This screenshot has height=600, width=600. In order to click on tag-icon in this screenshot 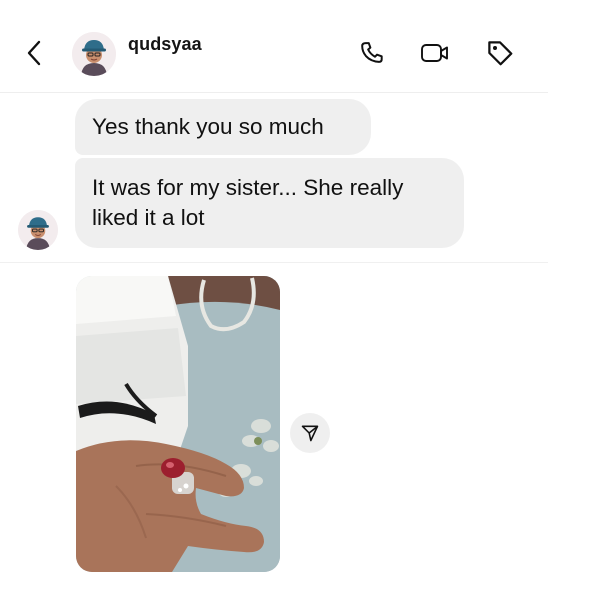, I will do `click(500, 53)`.